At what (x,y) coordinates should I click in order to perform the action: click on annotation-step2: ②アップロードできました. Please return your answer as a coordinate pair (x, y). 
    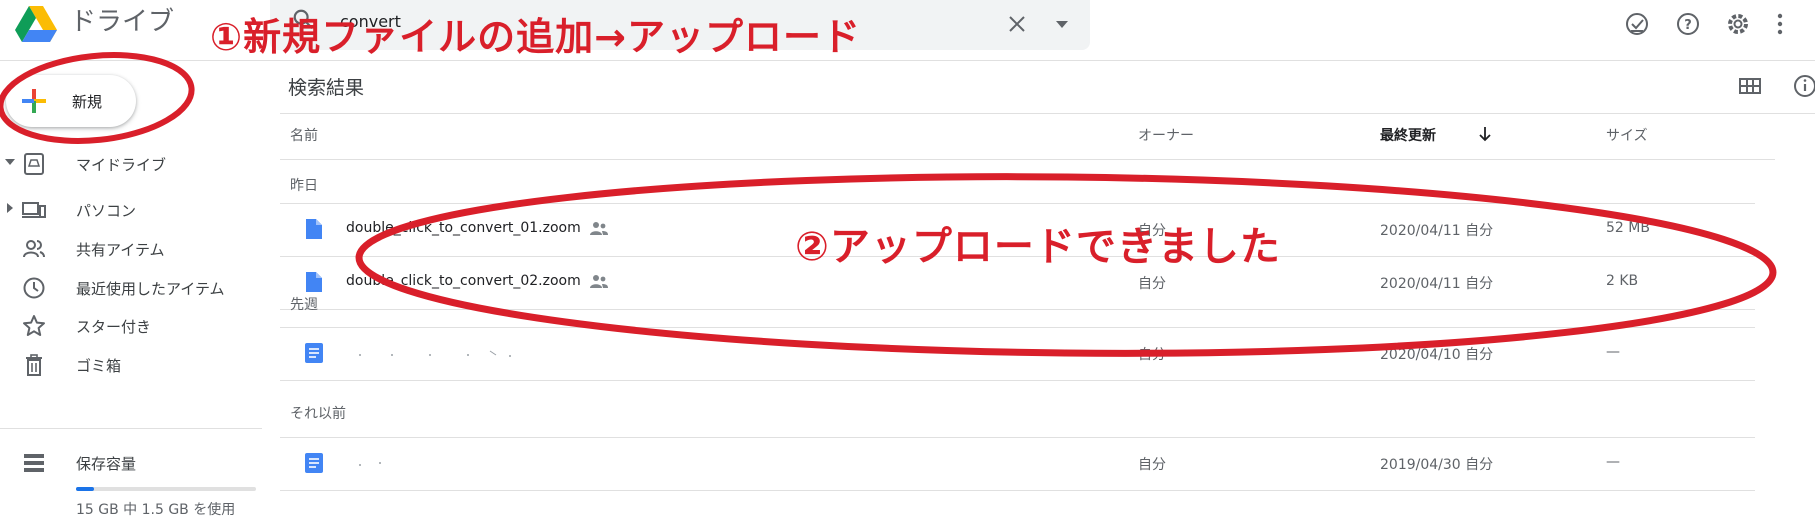
    Looking at the image, I should click on (1038, 247).